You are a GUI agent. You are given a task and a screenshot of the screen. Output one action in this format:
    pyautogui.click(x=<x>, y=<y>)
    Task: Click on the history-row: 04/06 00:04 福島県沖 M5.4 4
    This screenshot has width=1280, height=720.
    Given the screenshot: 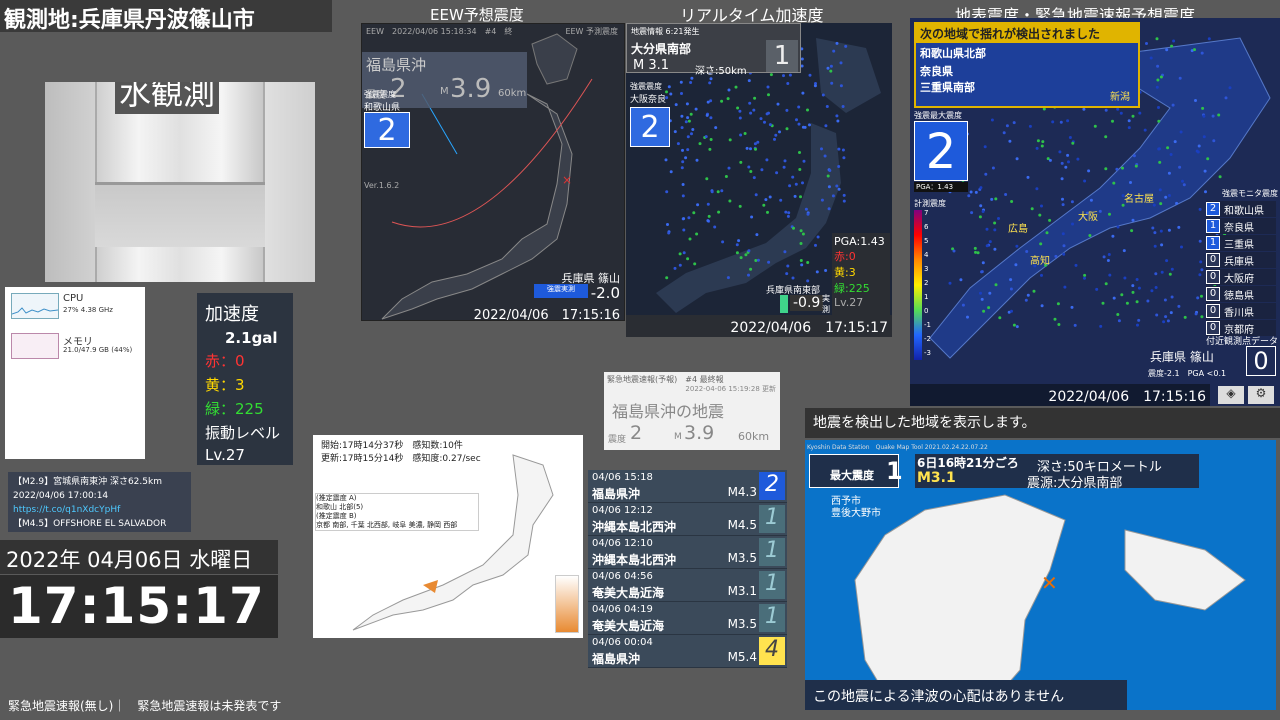 What is the action you would take?
    pyautogui.click(x=687, y=651)
    